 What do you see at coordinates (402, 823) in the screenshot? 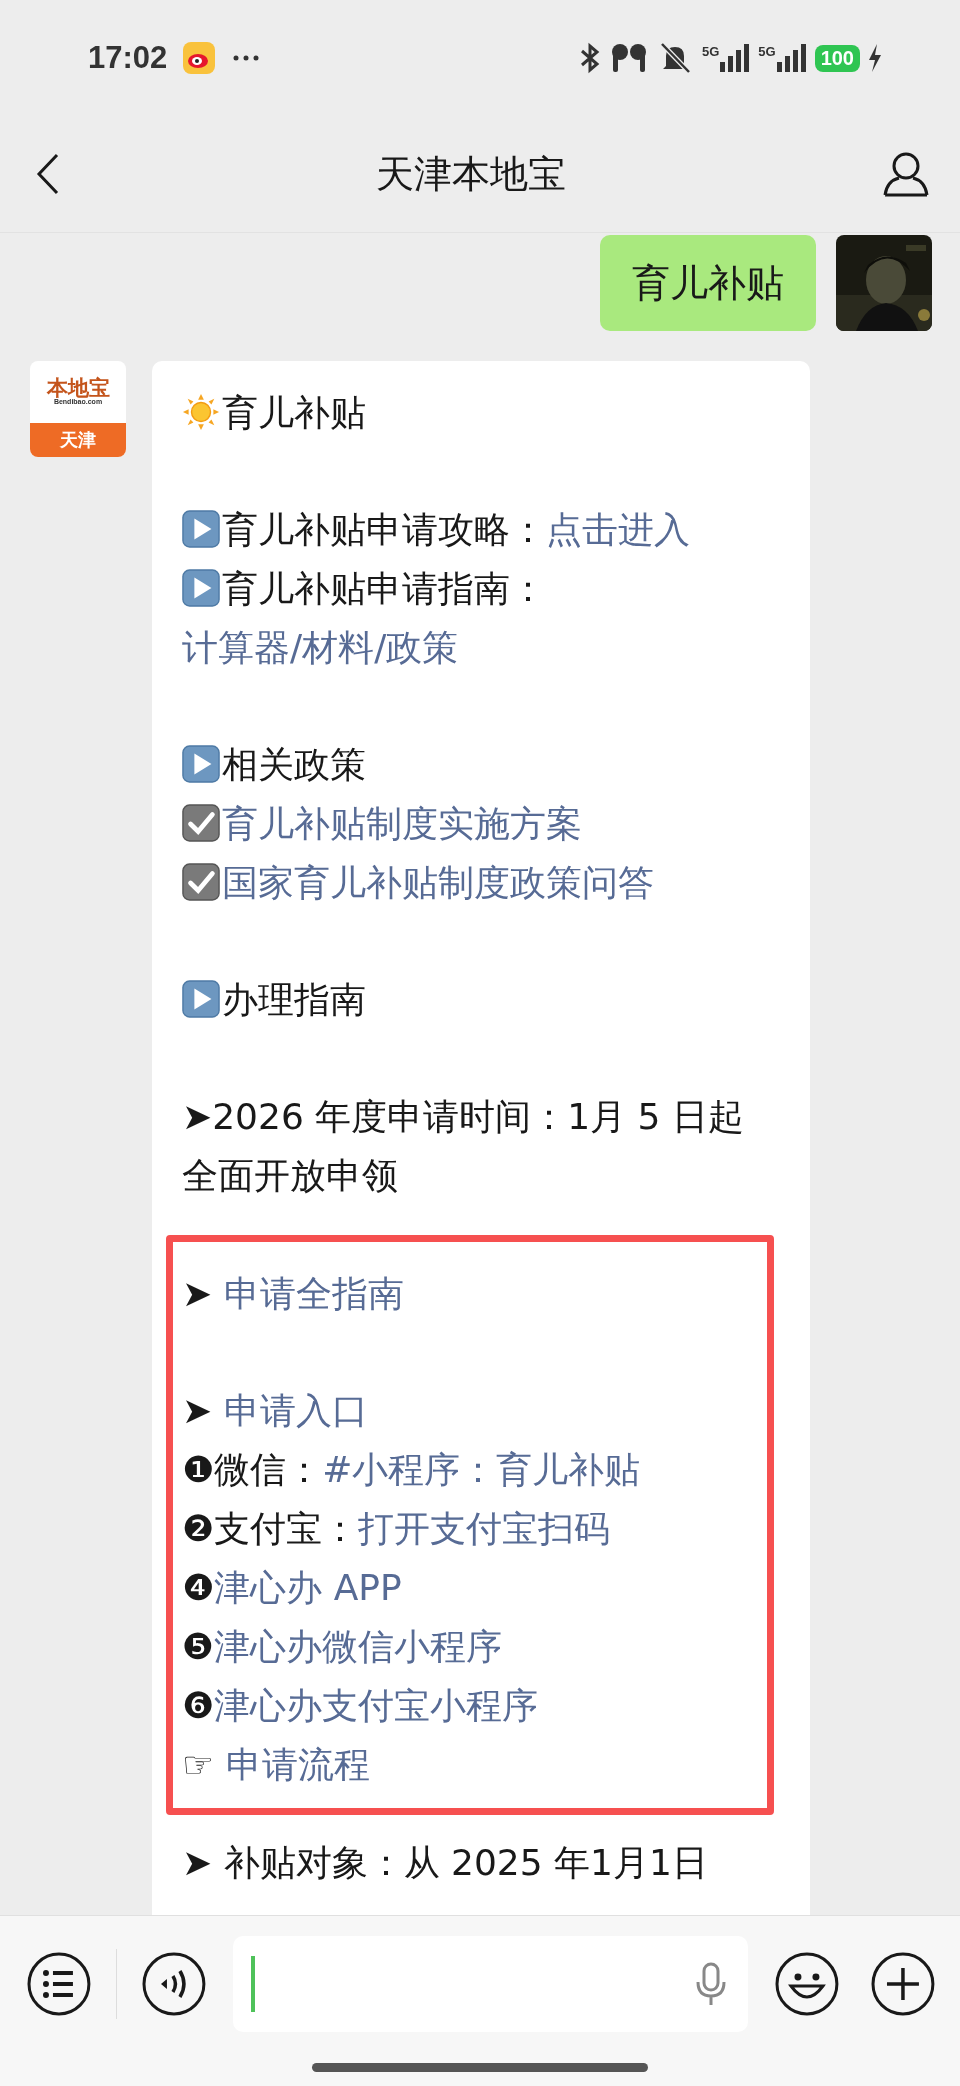
I see `text-link: 育儿补贴制度实施方案` at bounding box center [402, 823].